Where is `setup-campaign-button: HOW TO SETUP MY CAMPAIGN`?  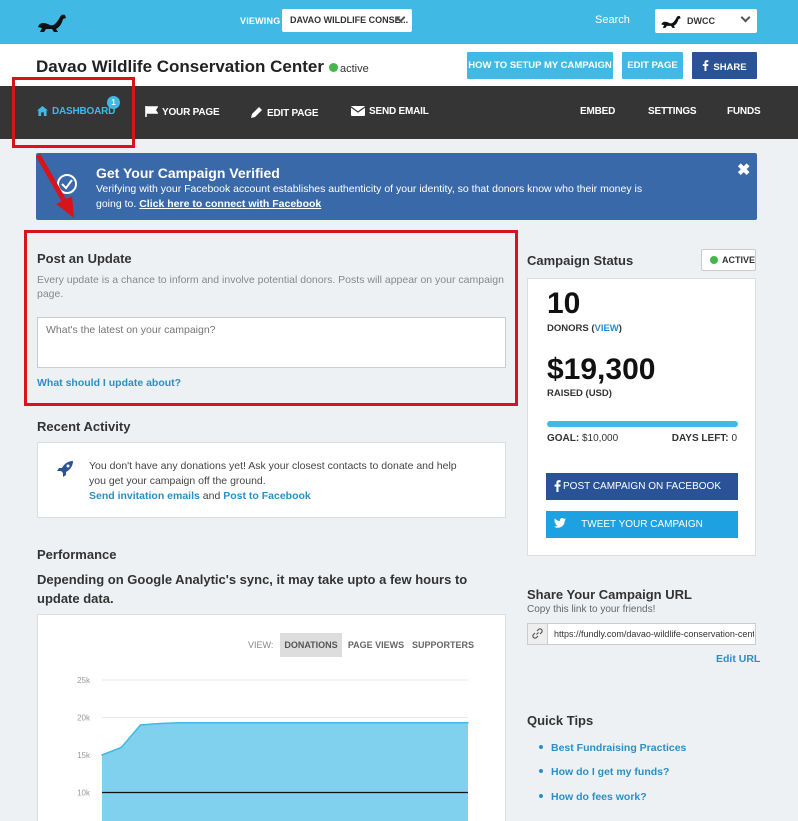 setup-campaign-button: HOW TO SETUP MY CAMPAIGN is located at coordinates (540, 65).